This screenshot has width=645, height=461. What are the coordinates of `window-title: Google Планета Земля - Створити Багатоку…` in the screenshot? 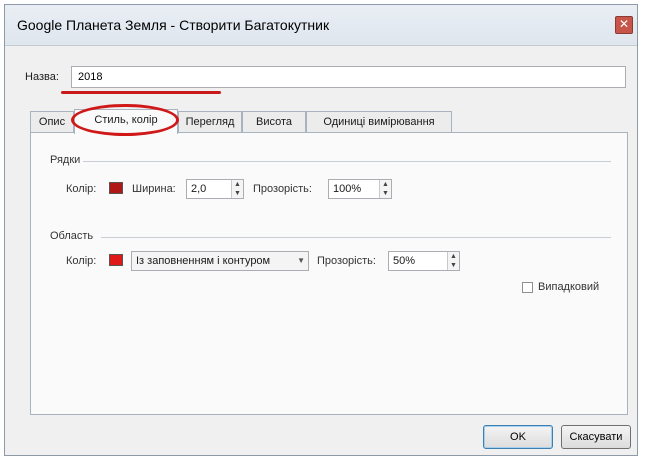 It's located at (173, 25).